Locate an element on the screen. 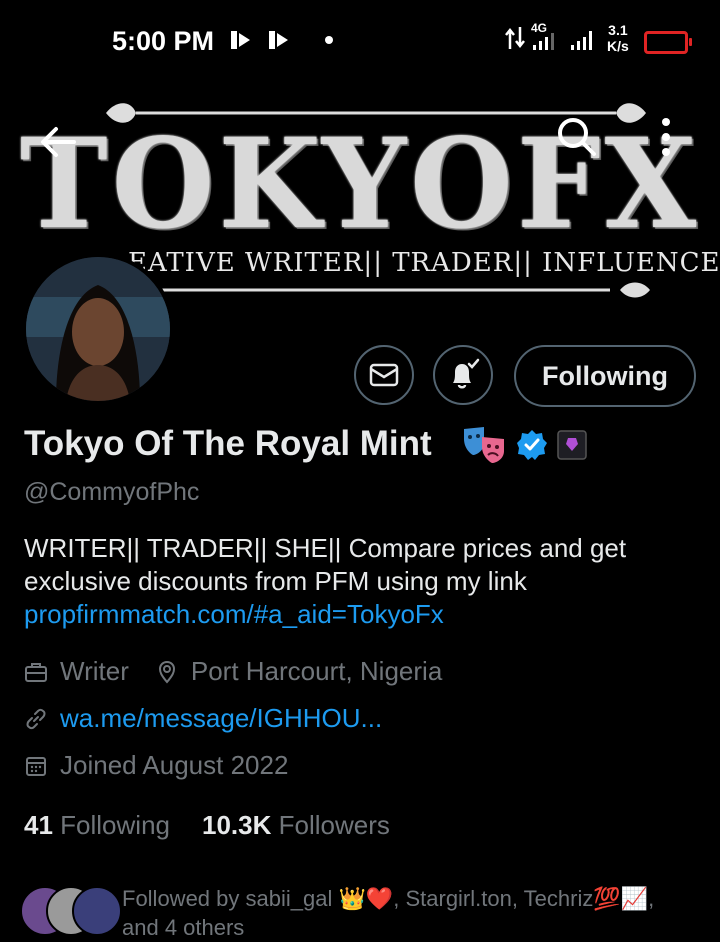  arrow-left-icon is located at coordinates (58, 142).